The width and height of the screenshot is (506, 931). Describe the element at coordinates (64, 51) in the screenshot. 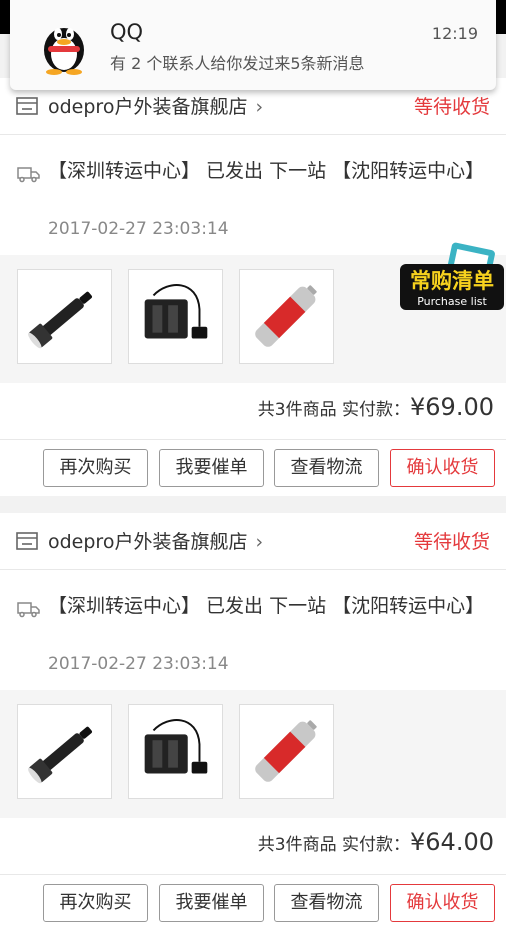

I see `qq-penguin-icon` at that location.